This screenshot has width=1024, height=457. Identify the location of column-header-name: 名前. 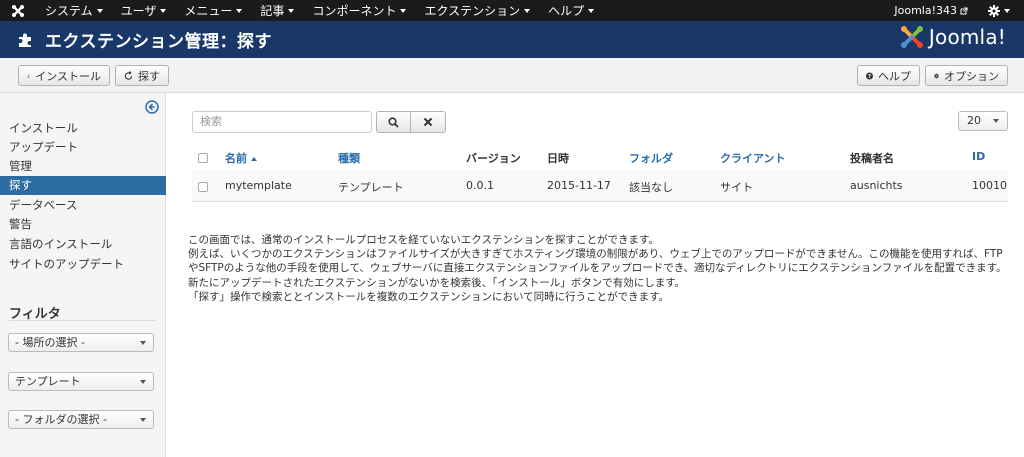
(241, 158).